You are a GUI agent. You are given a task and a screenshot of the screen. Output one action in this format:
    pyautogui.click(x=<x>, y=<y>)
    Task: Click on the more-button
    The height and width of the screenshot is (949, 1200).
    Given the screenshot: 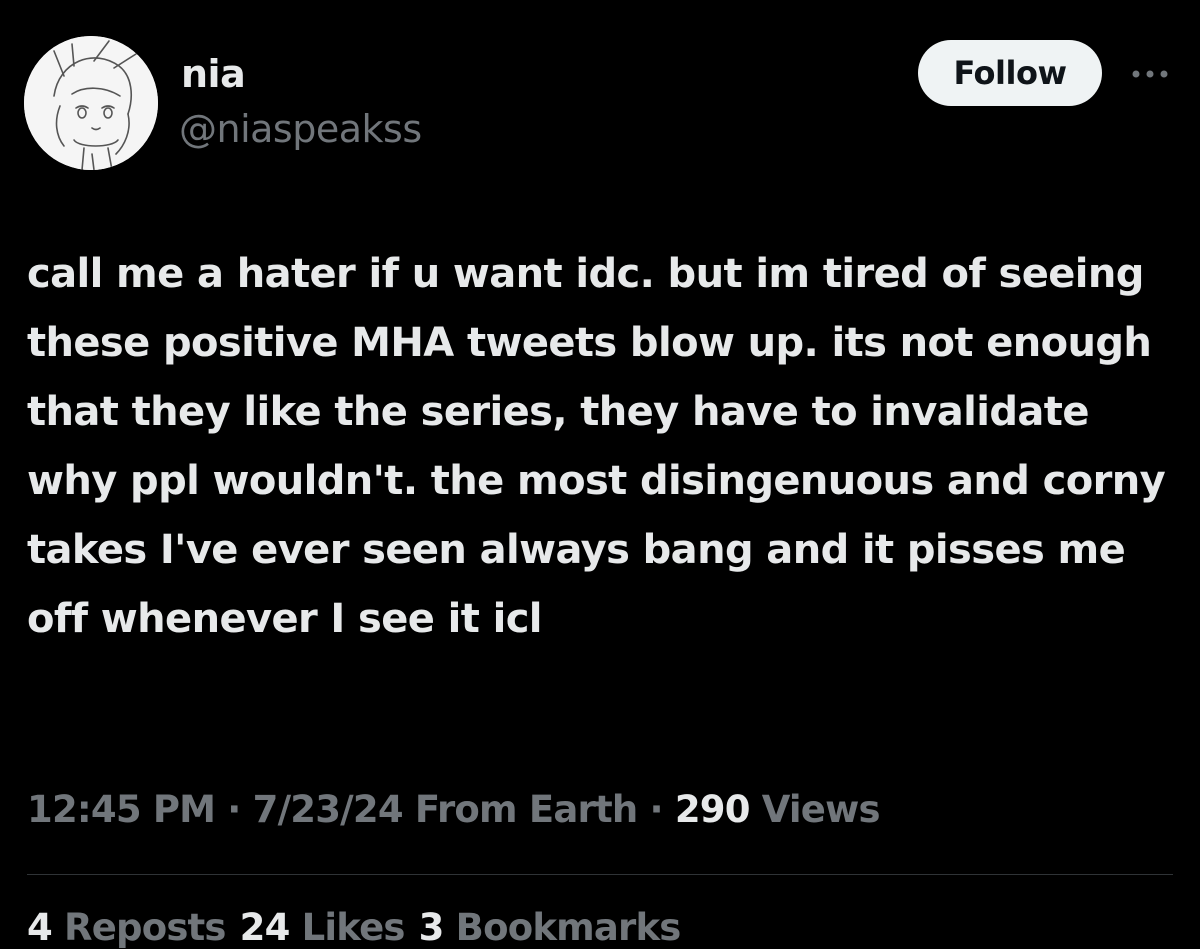 What is the action you would take?
    pyautogui.click(x=1150, y=74)
    